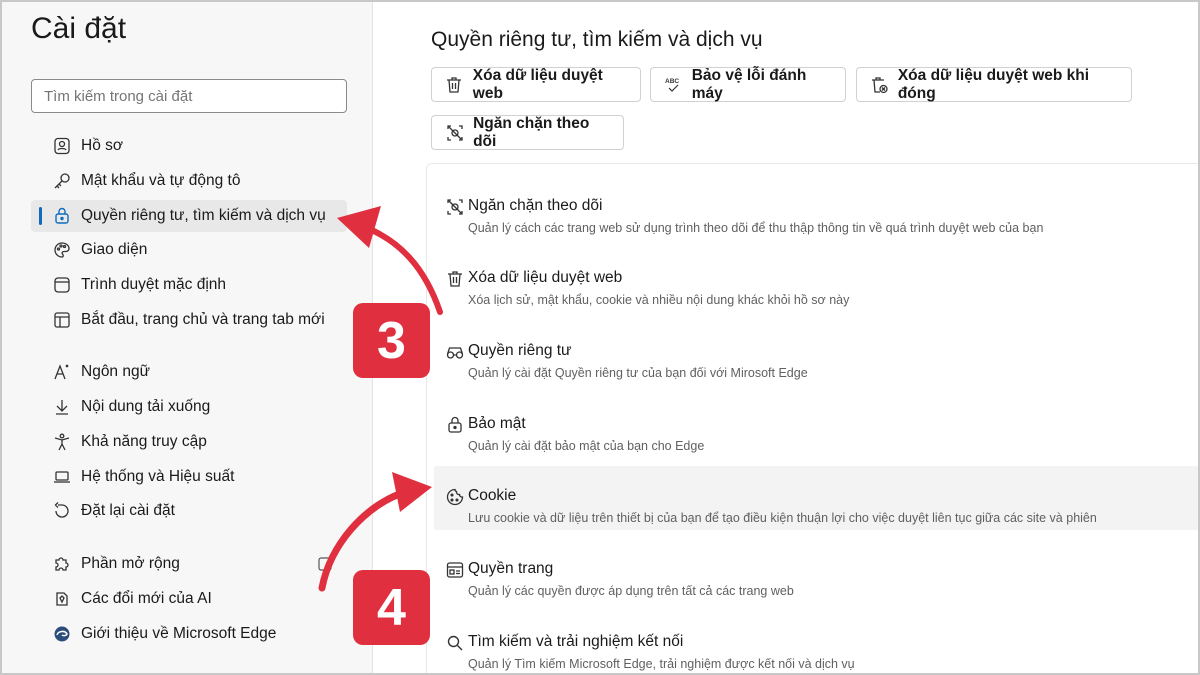 This screenshot has width=1200, height=675. I want to click on step-4-badge: 4, so click(391, 607).